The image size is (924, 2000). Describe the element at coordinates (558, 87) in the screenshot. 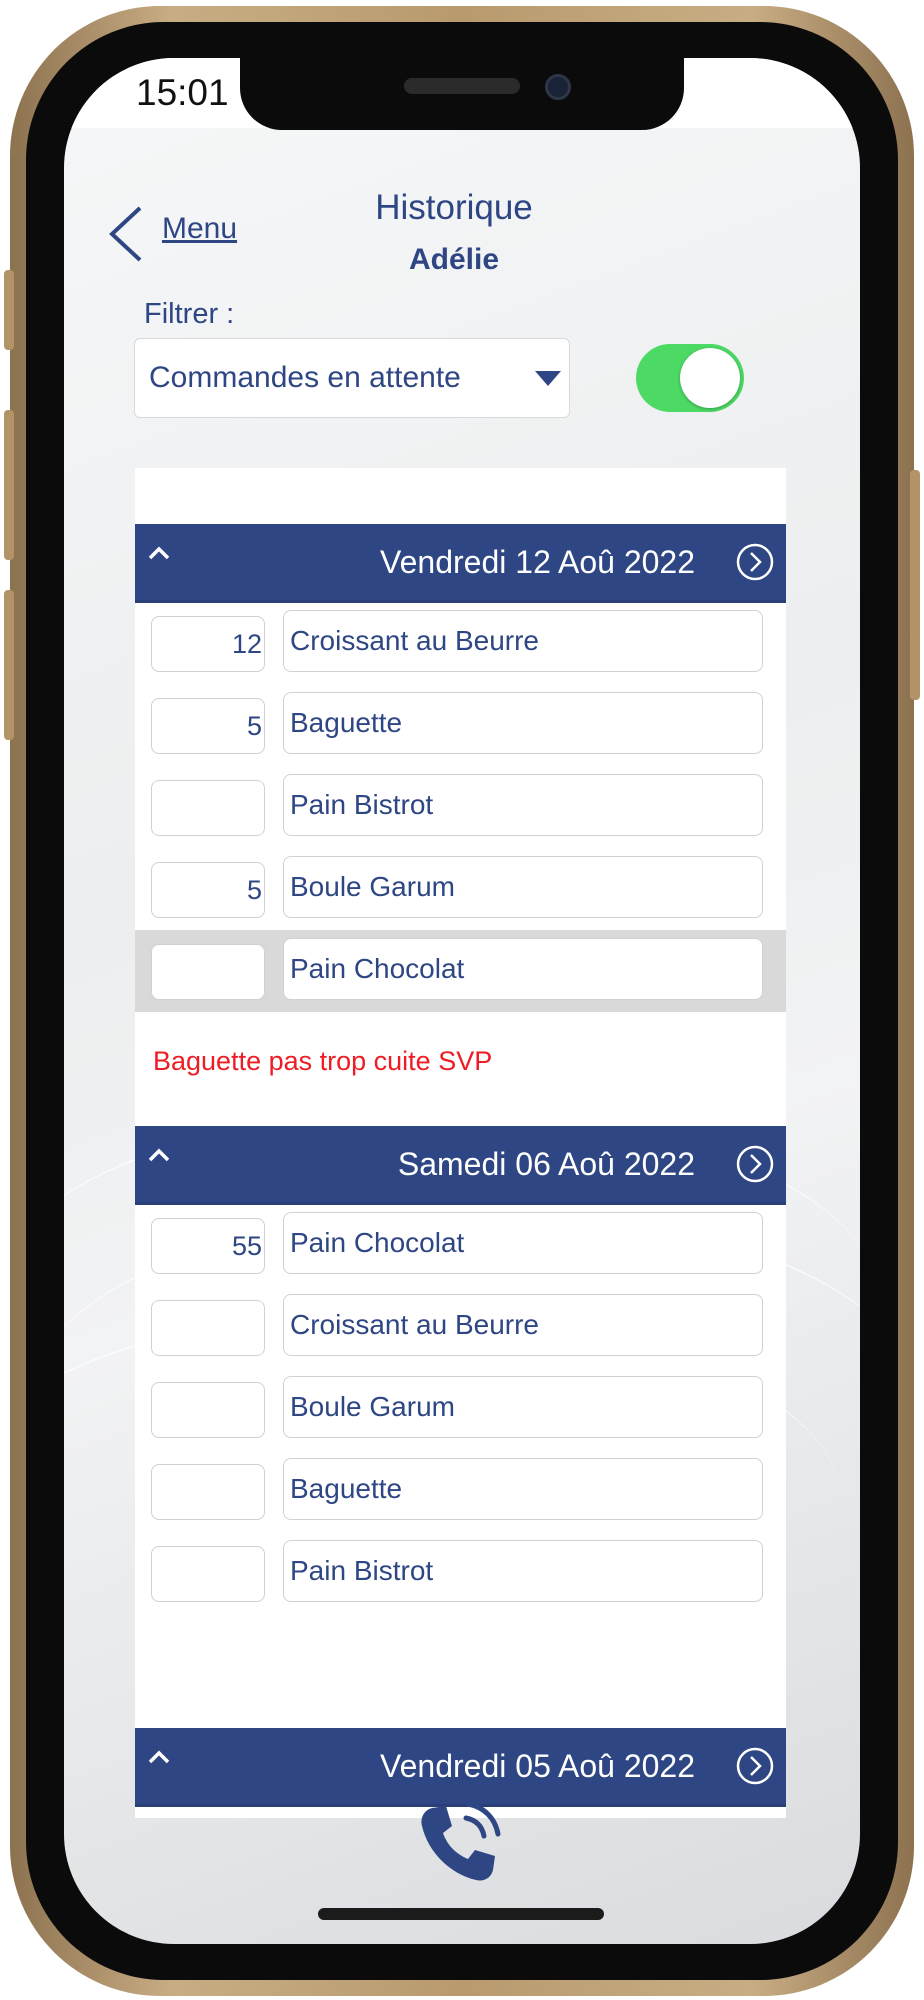

I see `camera` at that location.